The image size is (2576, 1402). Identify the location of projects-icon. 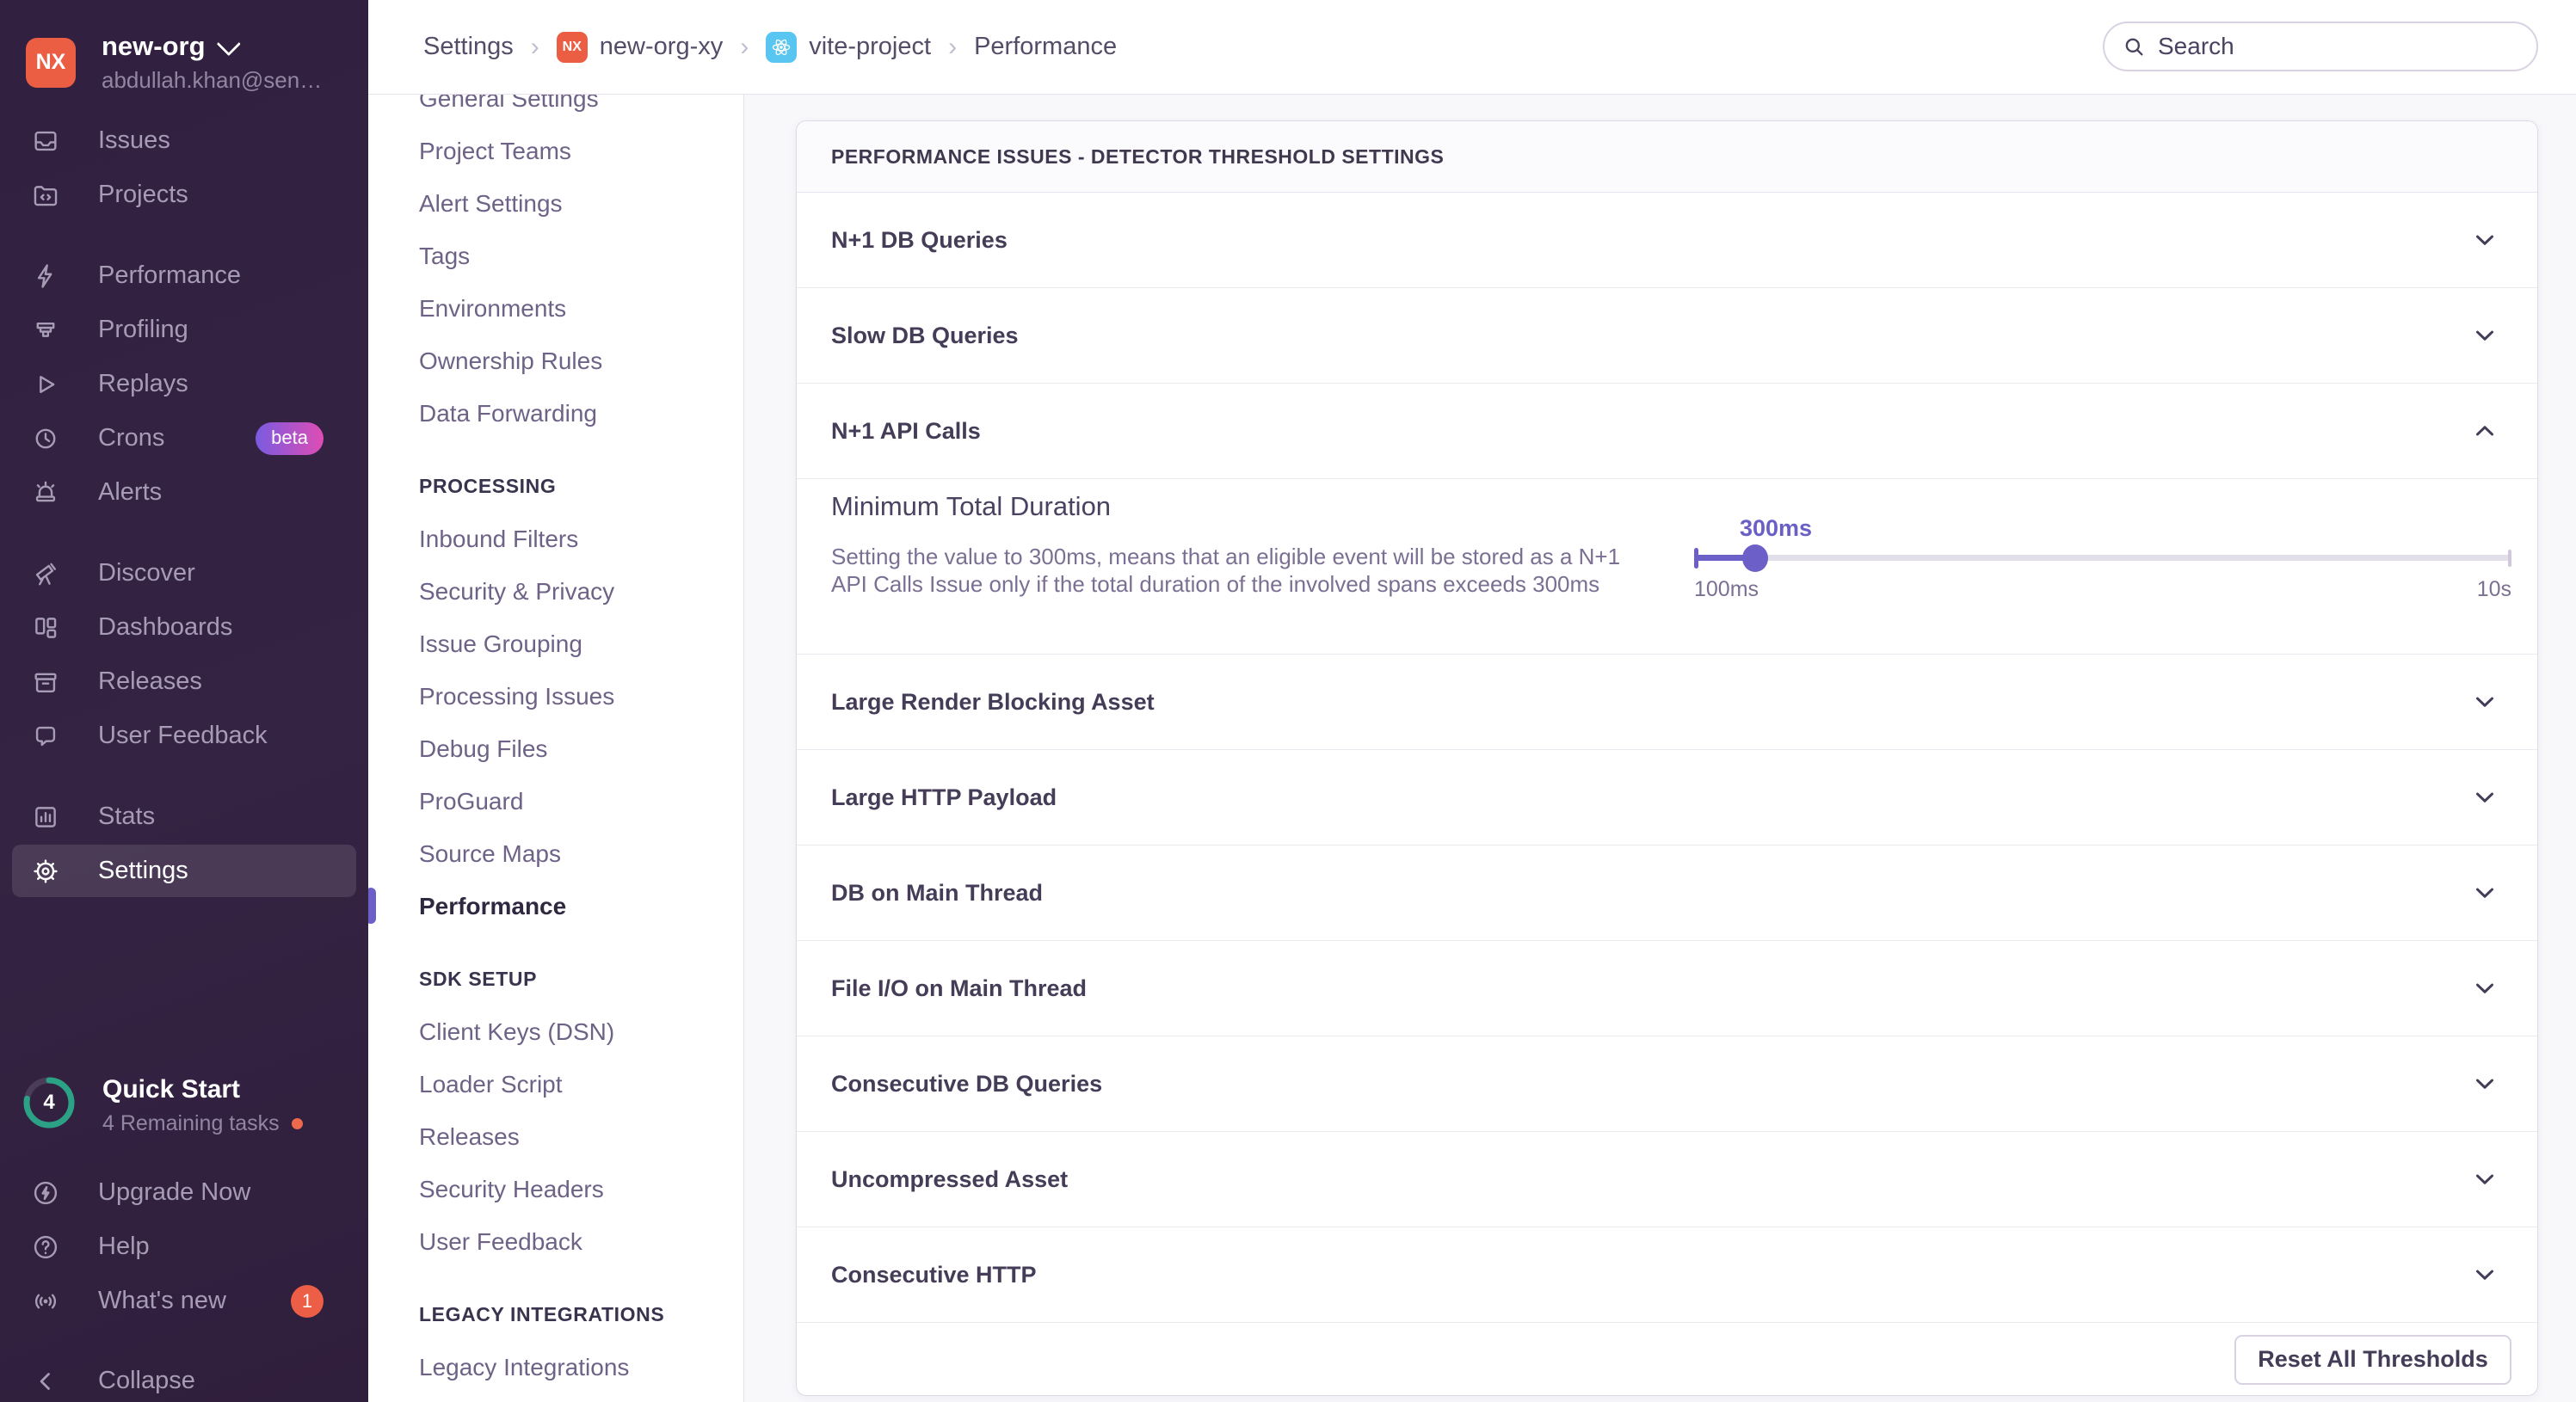
(46, 195).